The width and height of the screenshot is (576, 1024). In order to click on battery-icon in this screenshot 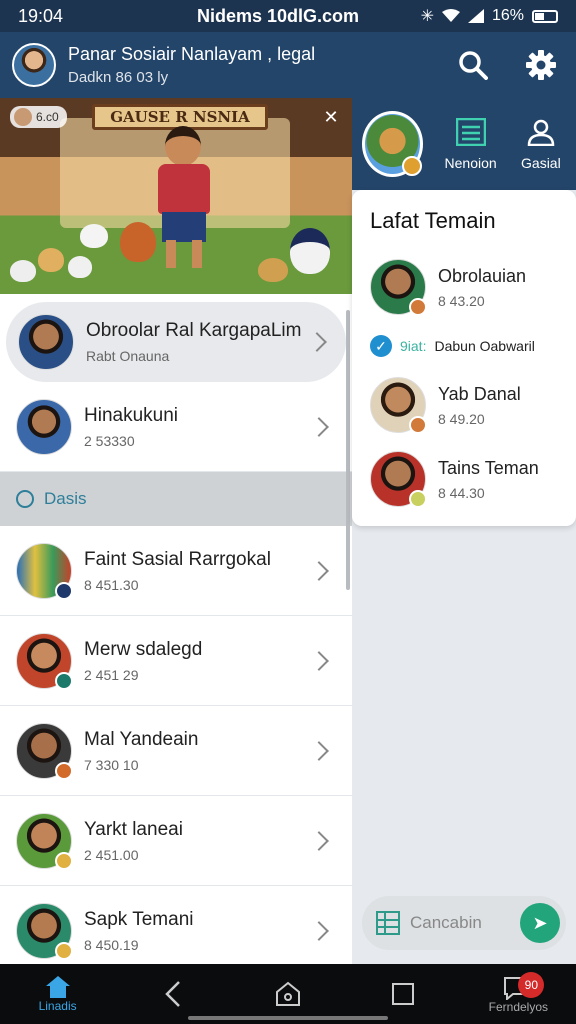, I will do `click(545, 16)`.